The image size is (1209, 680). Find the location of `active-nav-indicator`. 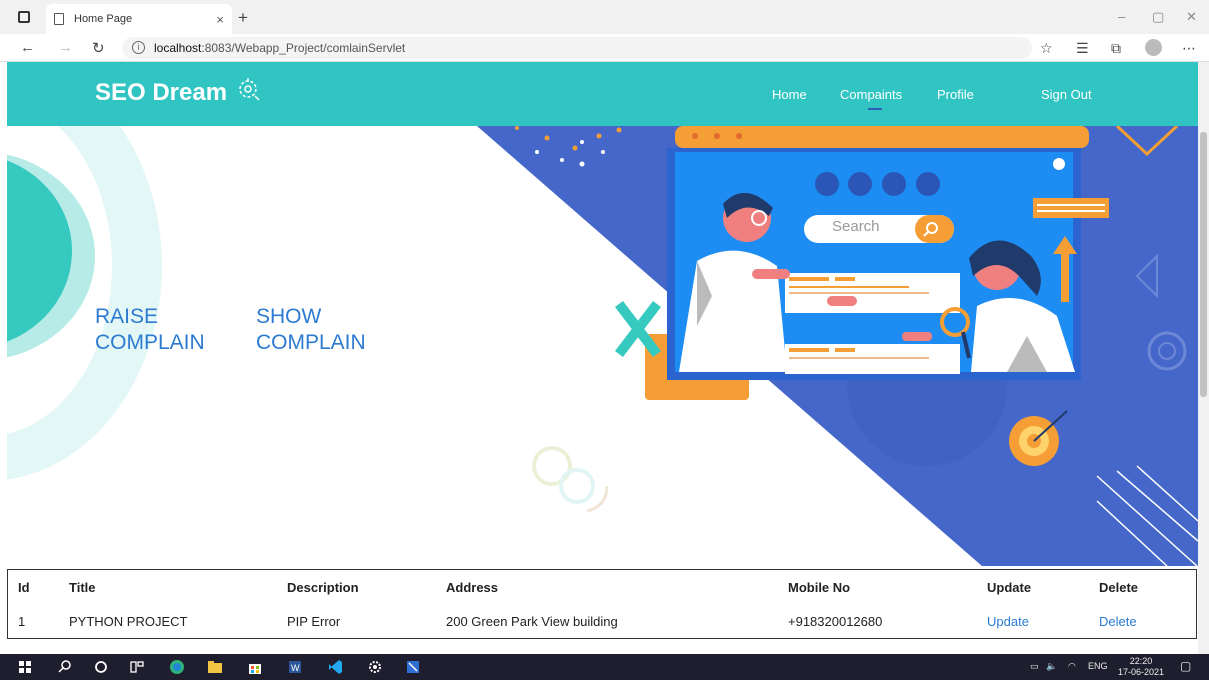

active-nav-indicator is located at coordinates (875, 109).